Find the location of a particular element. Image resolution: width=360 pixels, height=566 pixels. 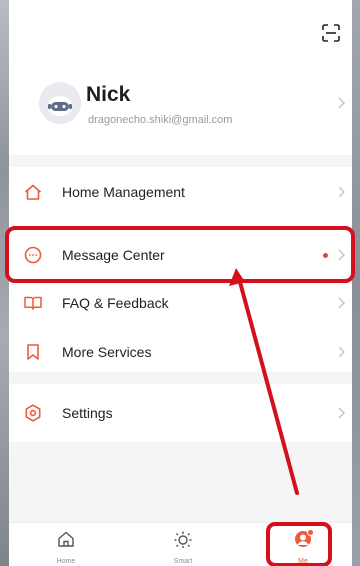

user-email: dragonecho.shiki@gmail.com is located at coordinates (160, 120).